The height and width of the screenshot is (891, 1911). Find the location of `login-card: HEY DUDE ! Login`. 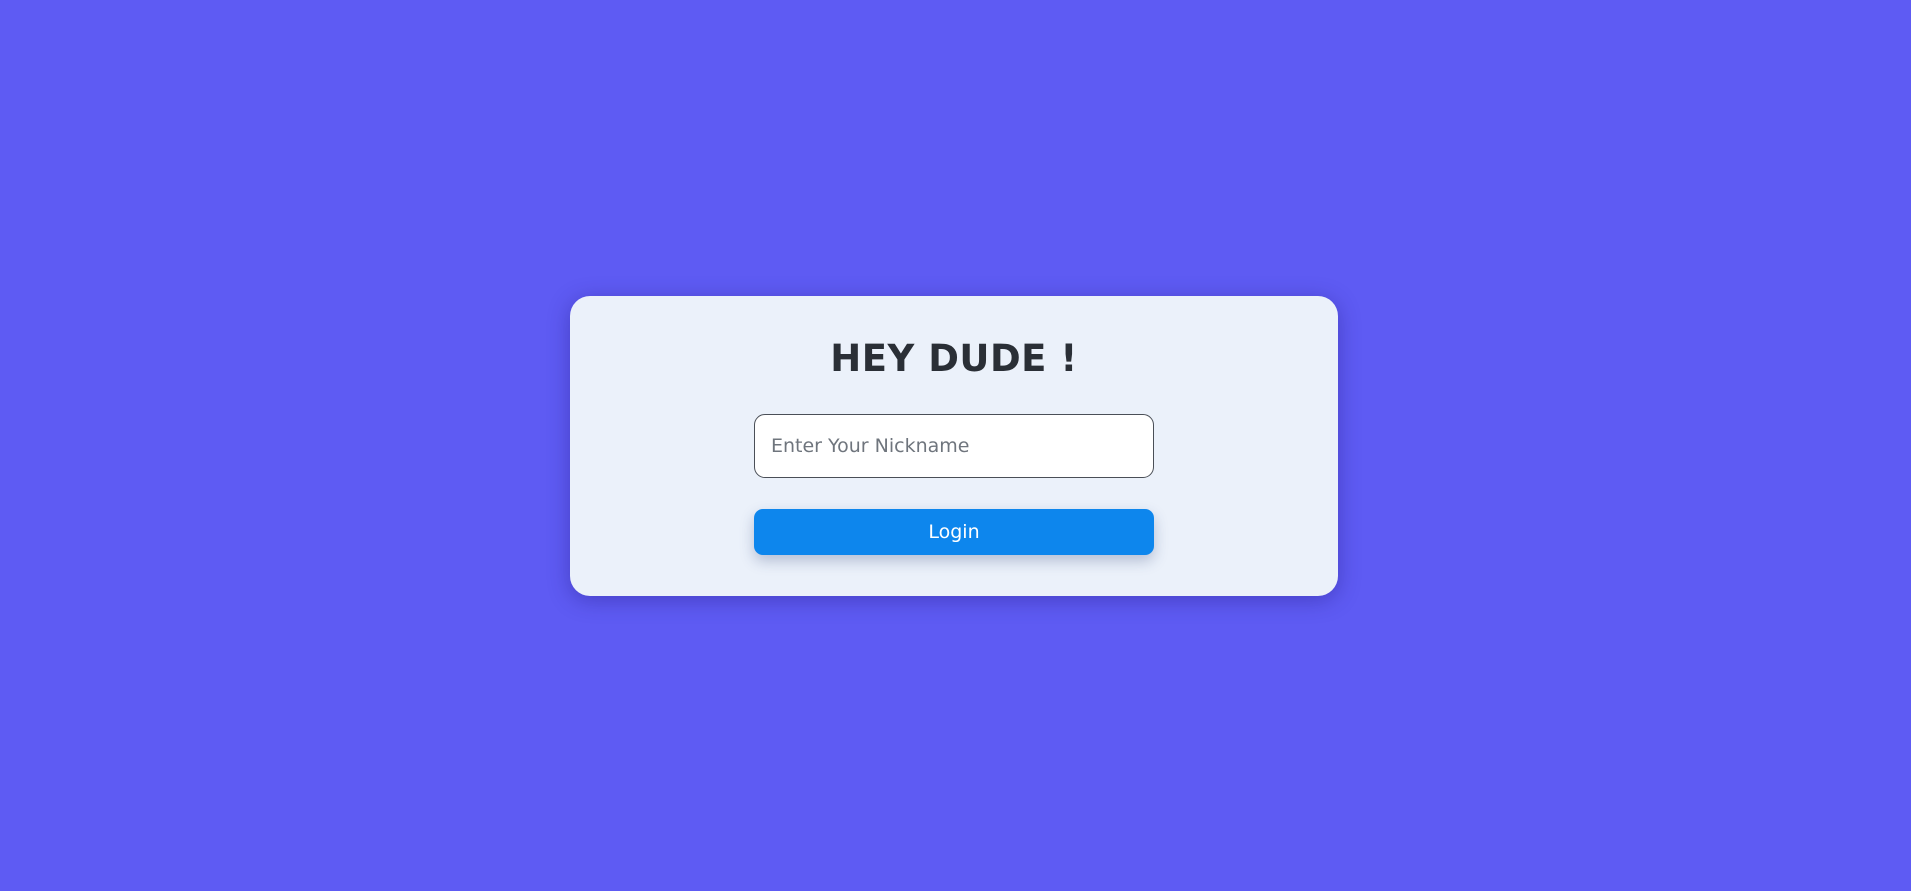

login-card: HEY DUDE ! Login is located at coordinates (954, 446).